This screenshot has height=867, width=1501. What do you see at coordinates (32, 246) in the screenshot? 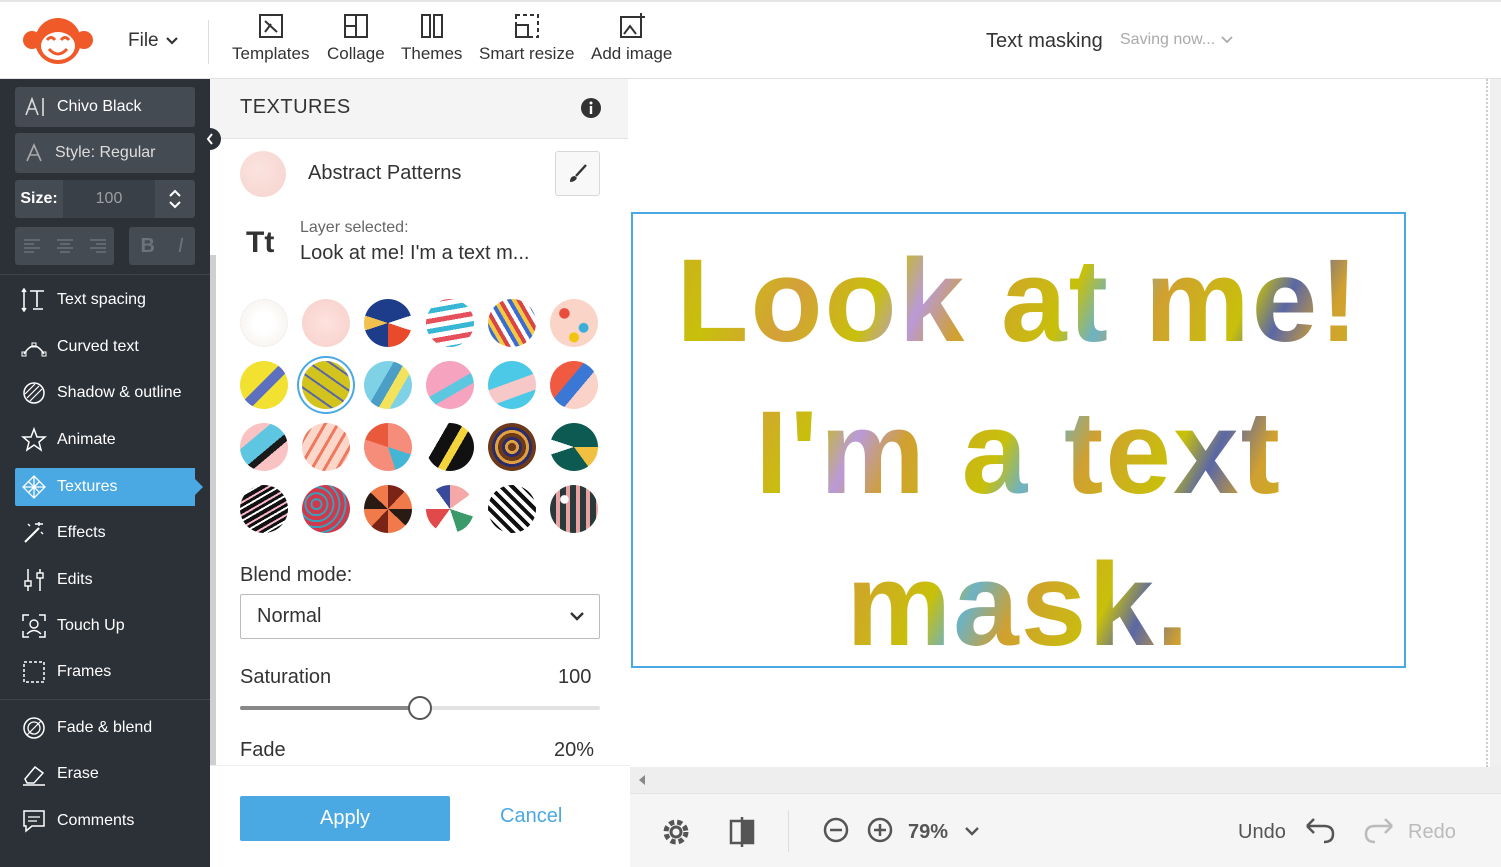
I see `align-left-icon` at bounding box center [32, 246].